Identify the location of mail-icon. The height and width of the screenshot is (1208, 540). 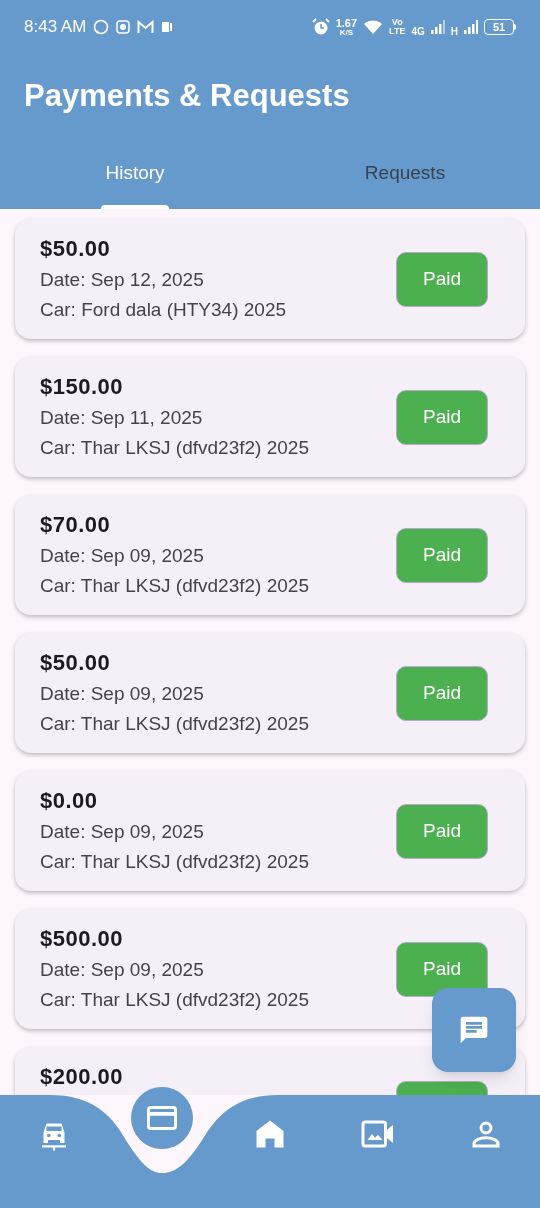
(146, 27).